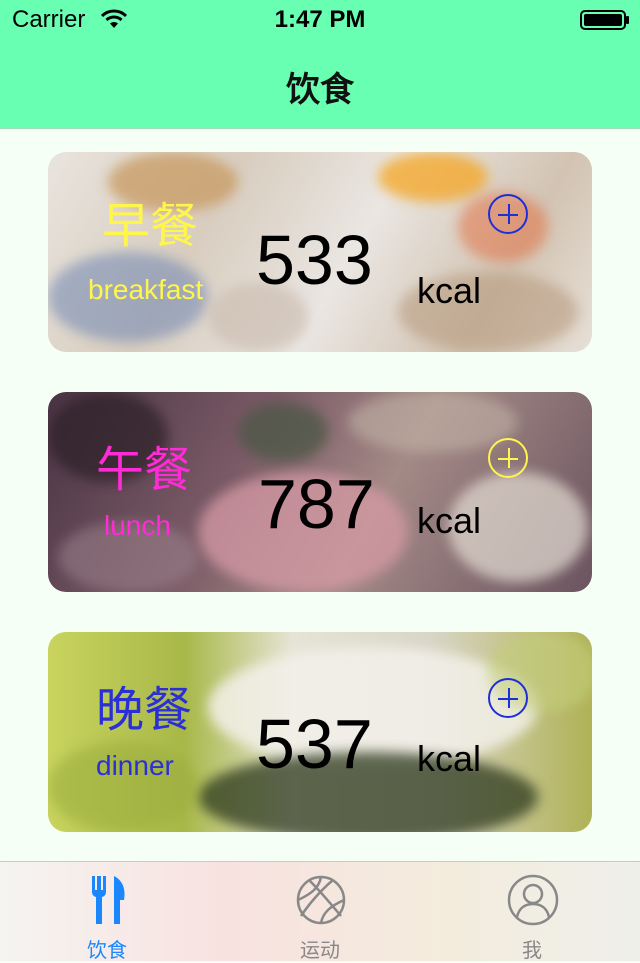 The height and width of the screenshot is (963, 640). Describe the element at coordinates (316, 504) in the screenshot. I see `kcal-value: 787` at that location.